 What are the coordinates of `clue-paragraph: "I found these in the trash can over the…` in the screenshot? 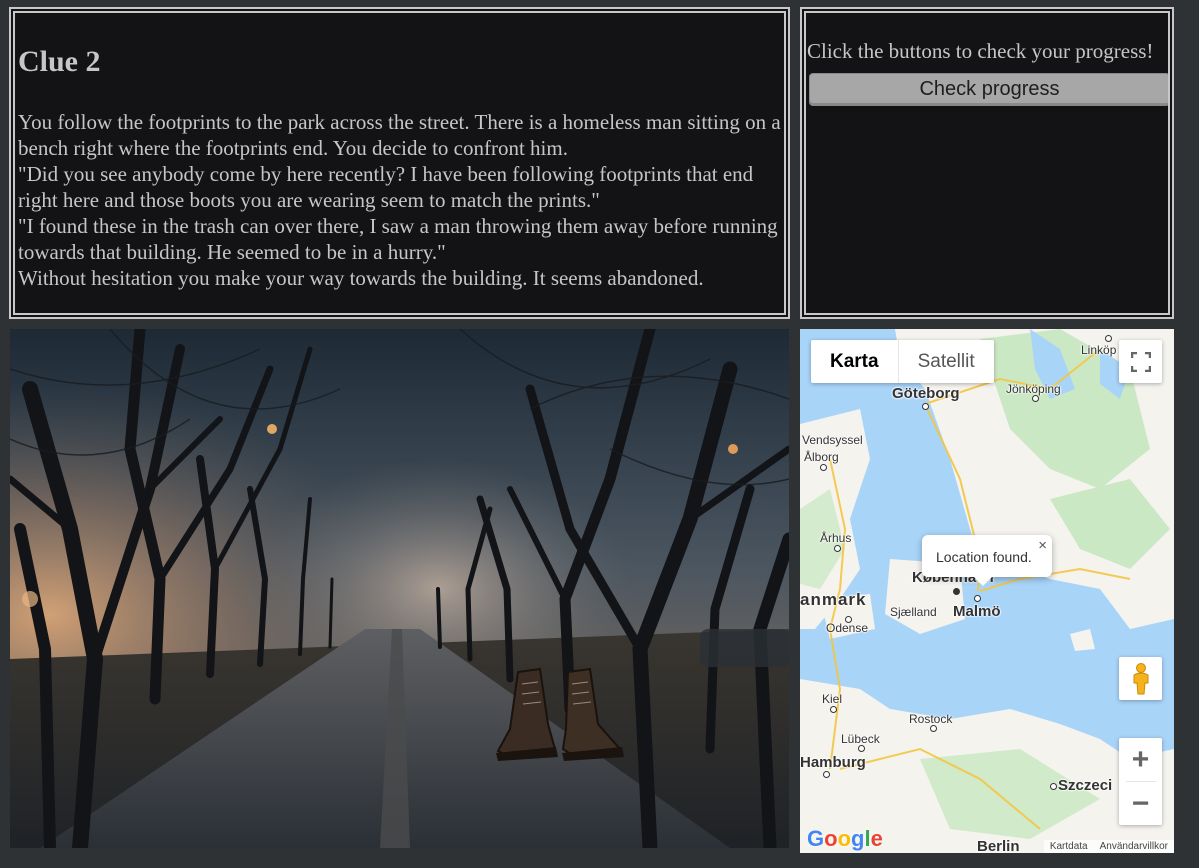 It's located at (398, 239).